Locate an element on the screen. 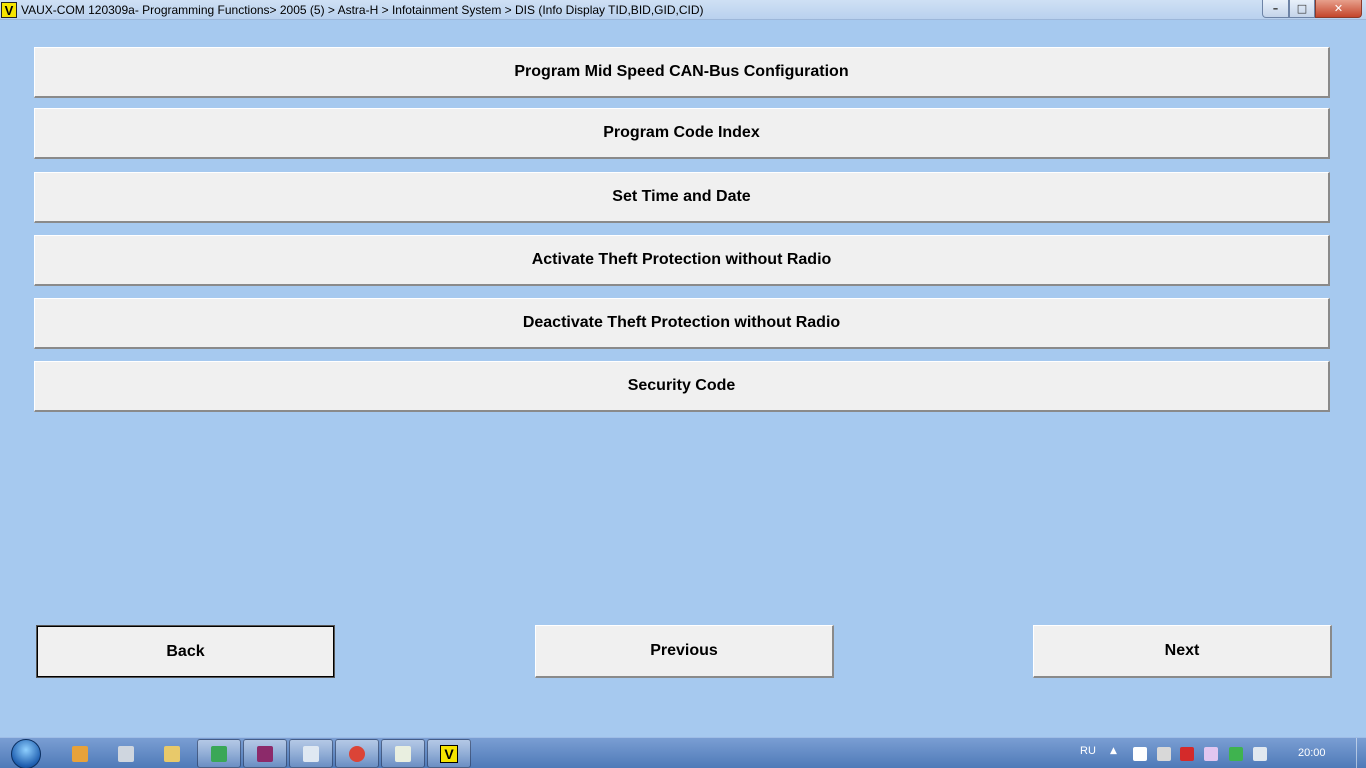 The image size is (1366, 768). program-mid-speed-can-bus-button: Program Mid Speed CAN-Bus Configuration is located at coordinates (682, 72).